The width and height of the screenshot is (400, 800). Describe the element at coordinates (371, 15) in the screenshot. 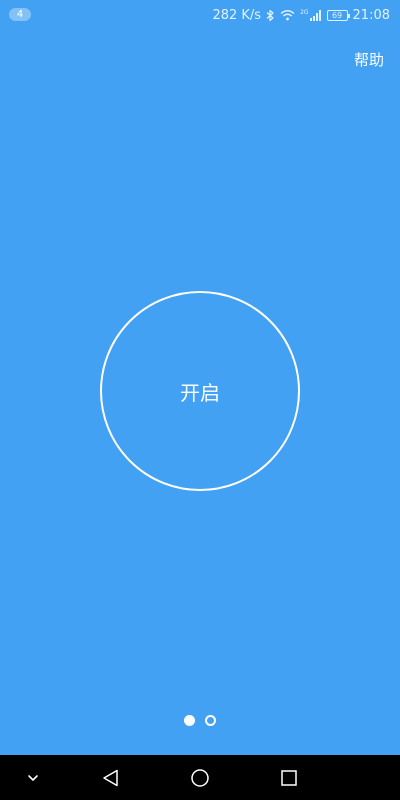

I see `clock: 21:08` at that location.